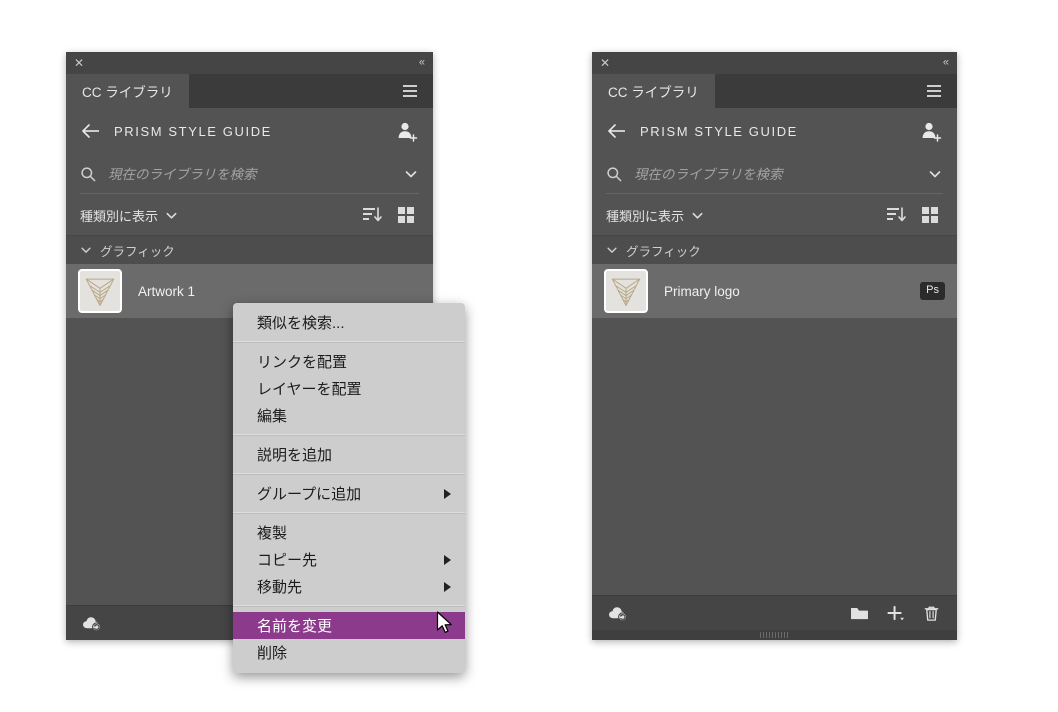  I want to click on grip-icon, so click(774, 635).